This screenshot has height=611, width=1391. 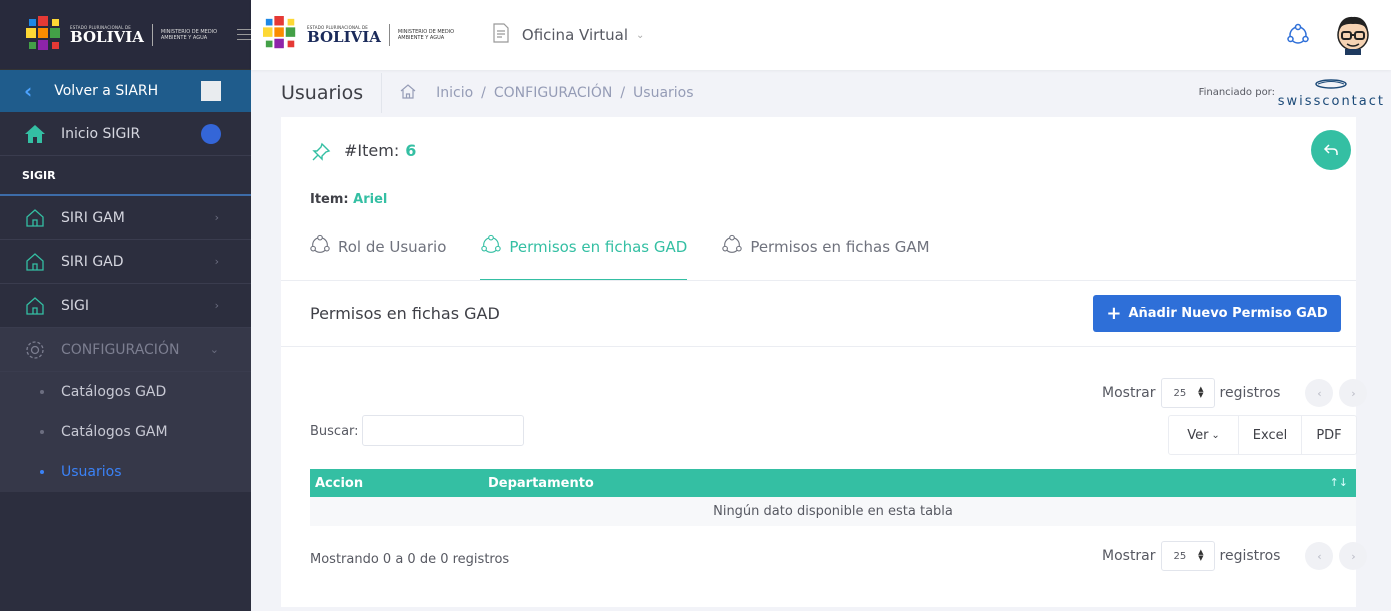 What do you see at coordinates (443, 430) in the screenshot?
I see `search-input` at bounding box center [443, 430].